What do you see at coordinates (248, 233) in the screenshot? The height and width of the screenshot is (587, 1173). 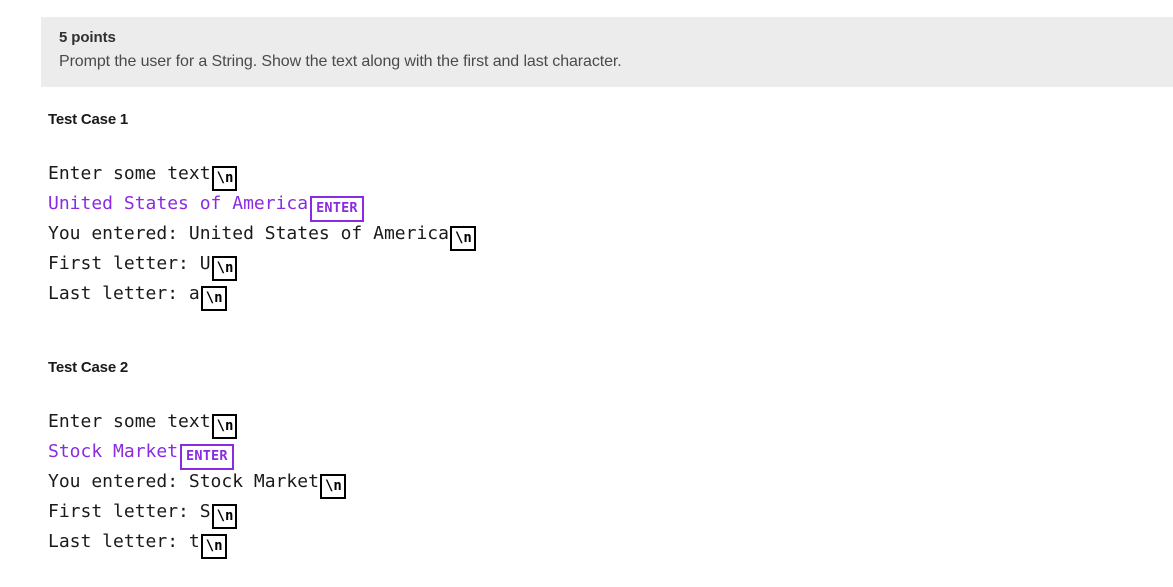 I see `console-line-text: You entered: United States of America` at bounding box center [248, 233].